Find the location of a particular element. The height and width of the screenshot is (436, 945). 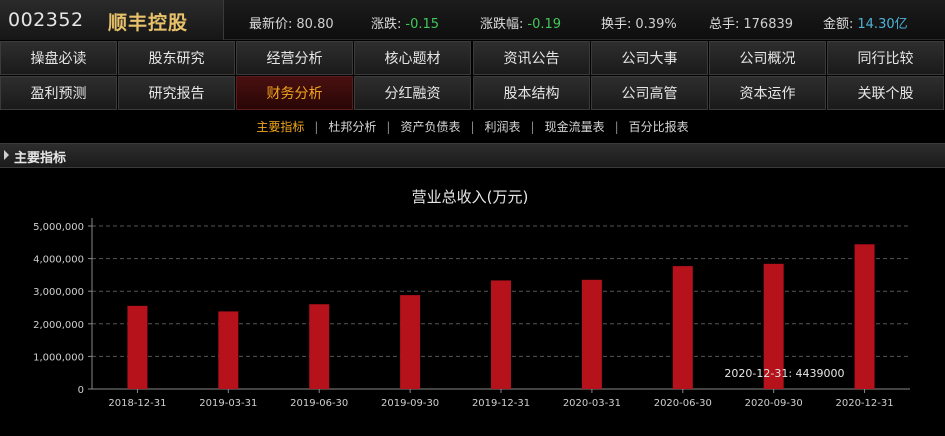

nav-tab: 财务分析 is located at coordinates (294, 93).